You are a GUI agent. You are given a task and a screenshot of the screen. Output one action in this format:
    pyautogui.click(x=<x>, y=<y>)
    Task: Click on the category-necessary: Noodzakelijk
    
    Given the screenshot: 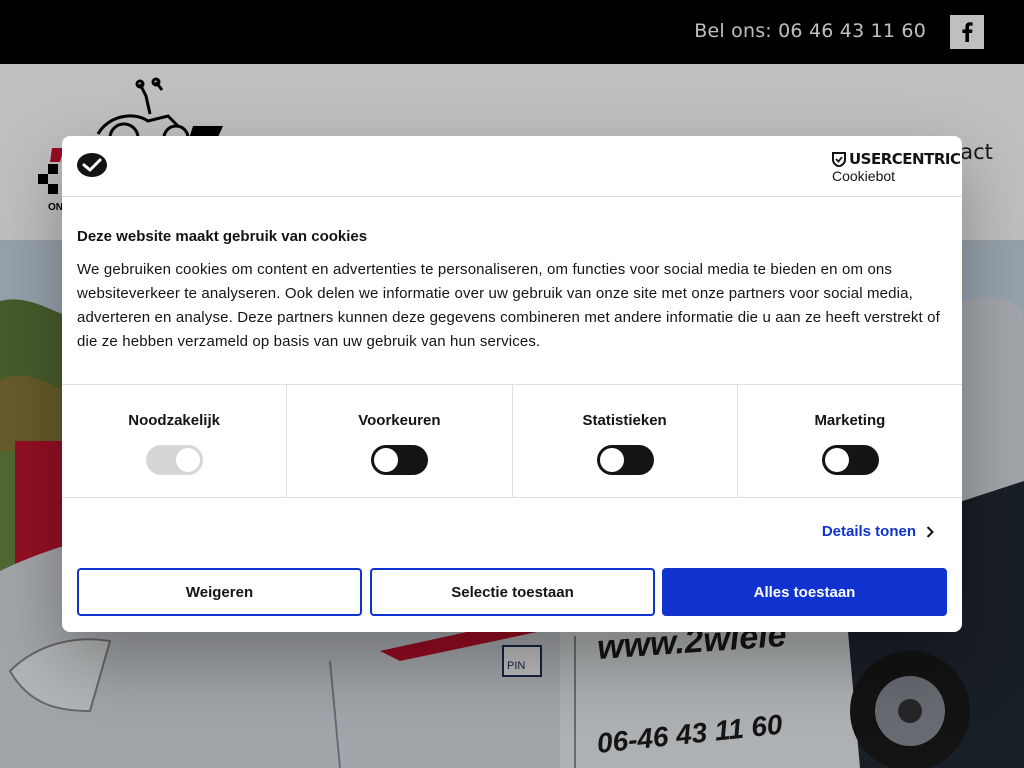 What is the action you would take?
    pyautogui.click(x=175, y=441)
    